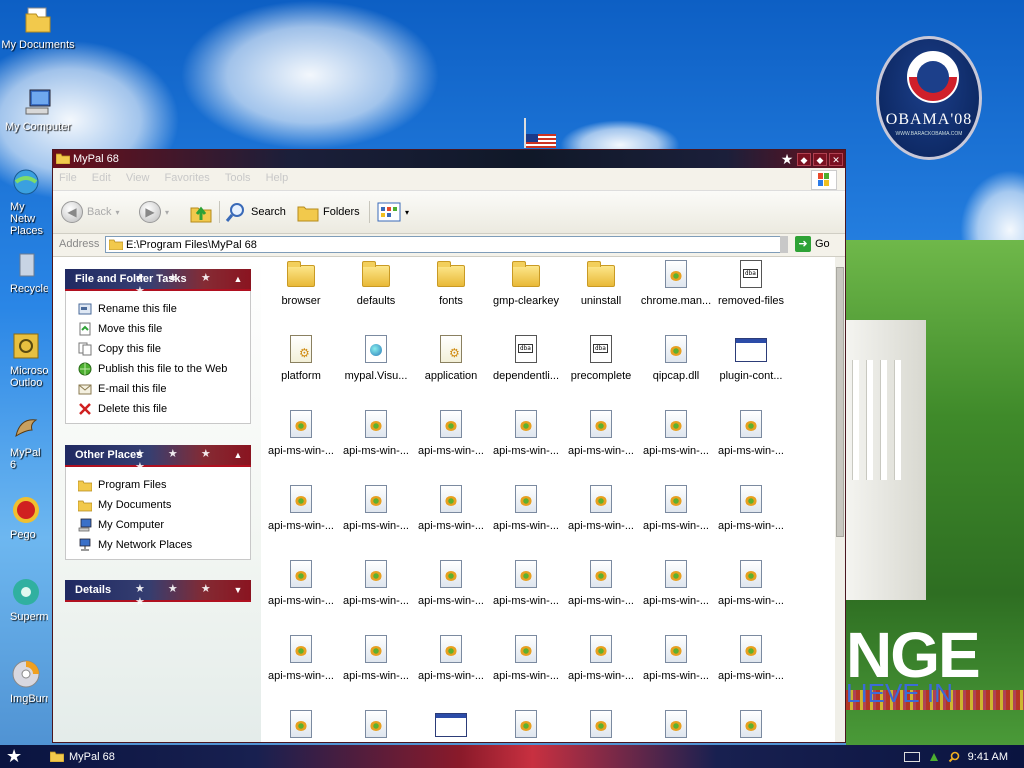  What do you see at coordinates (68, 178) in the screenshot?
I see `menu-file: File` at bounding box center [68, 178].